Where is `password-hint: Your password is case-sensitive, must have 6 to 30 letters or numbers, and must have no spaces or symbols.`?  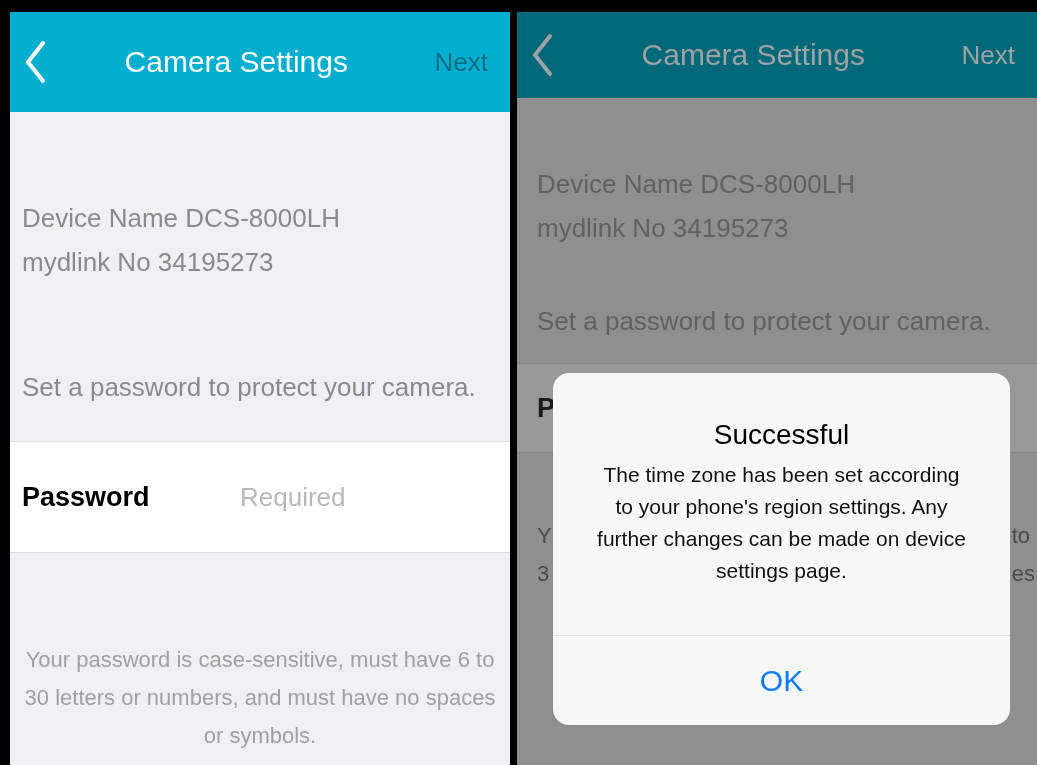
password-hint: Your password is case-sensitive, must have 6 to 30 letters or numbers, and must have no spaces or symbols. is located at coordinates (260, 698).